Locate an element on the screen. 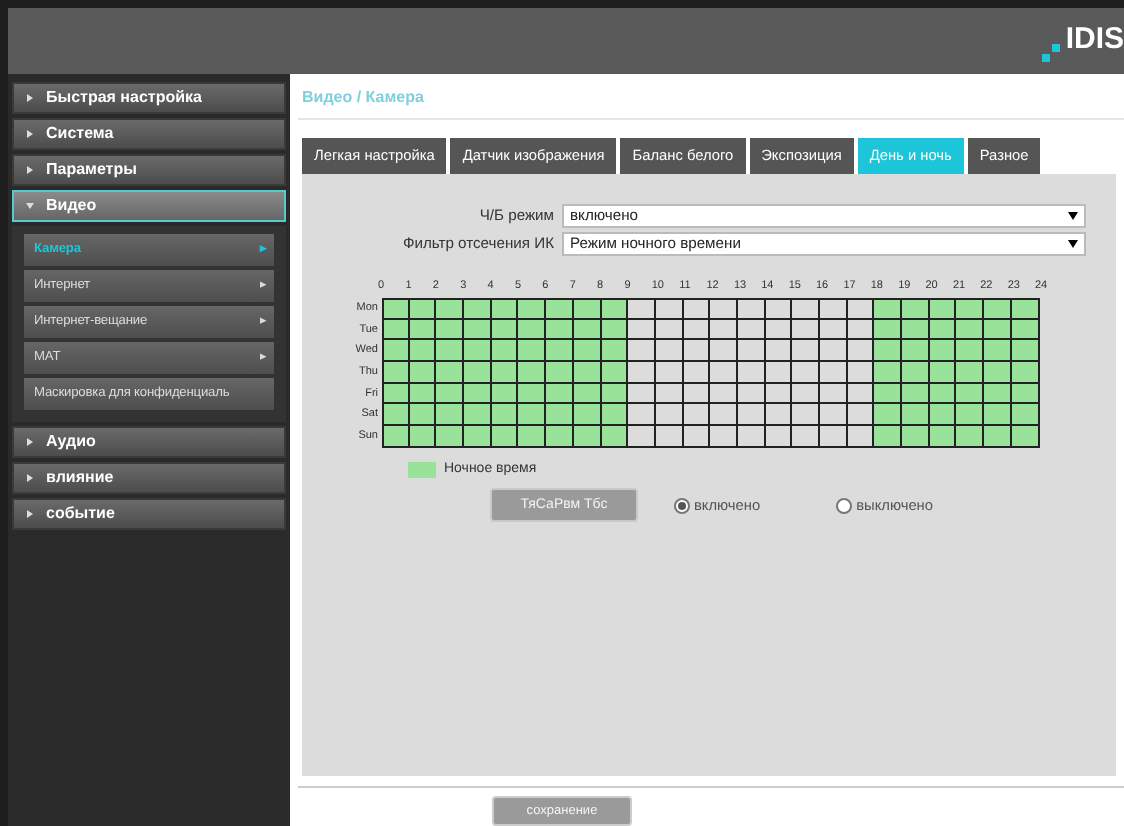 This screenshot has width=1124, height=826. sidebar-item: Параметры is located at coordinates (149, 170).